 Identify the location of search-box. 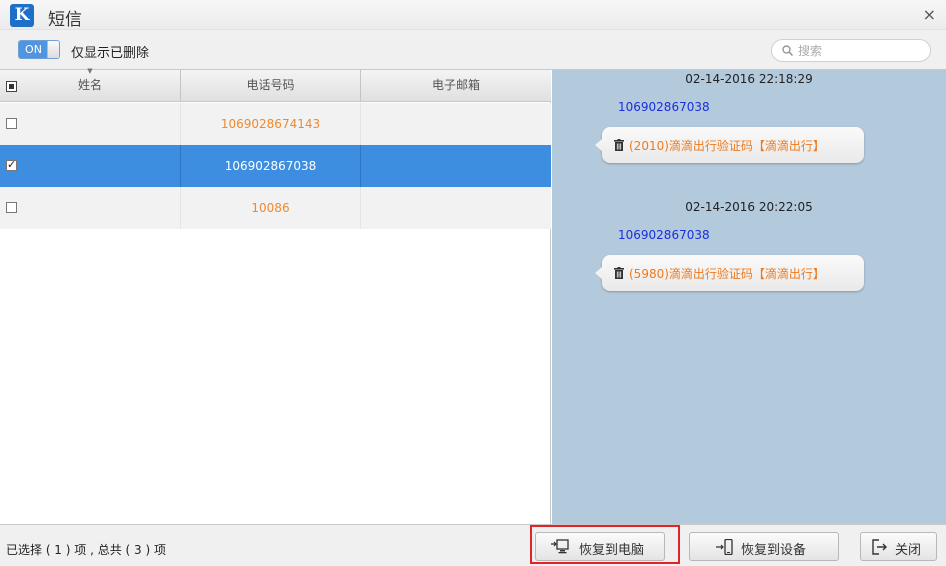
(851, 50).